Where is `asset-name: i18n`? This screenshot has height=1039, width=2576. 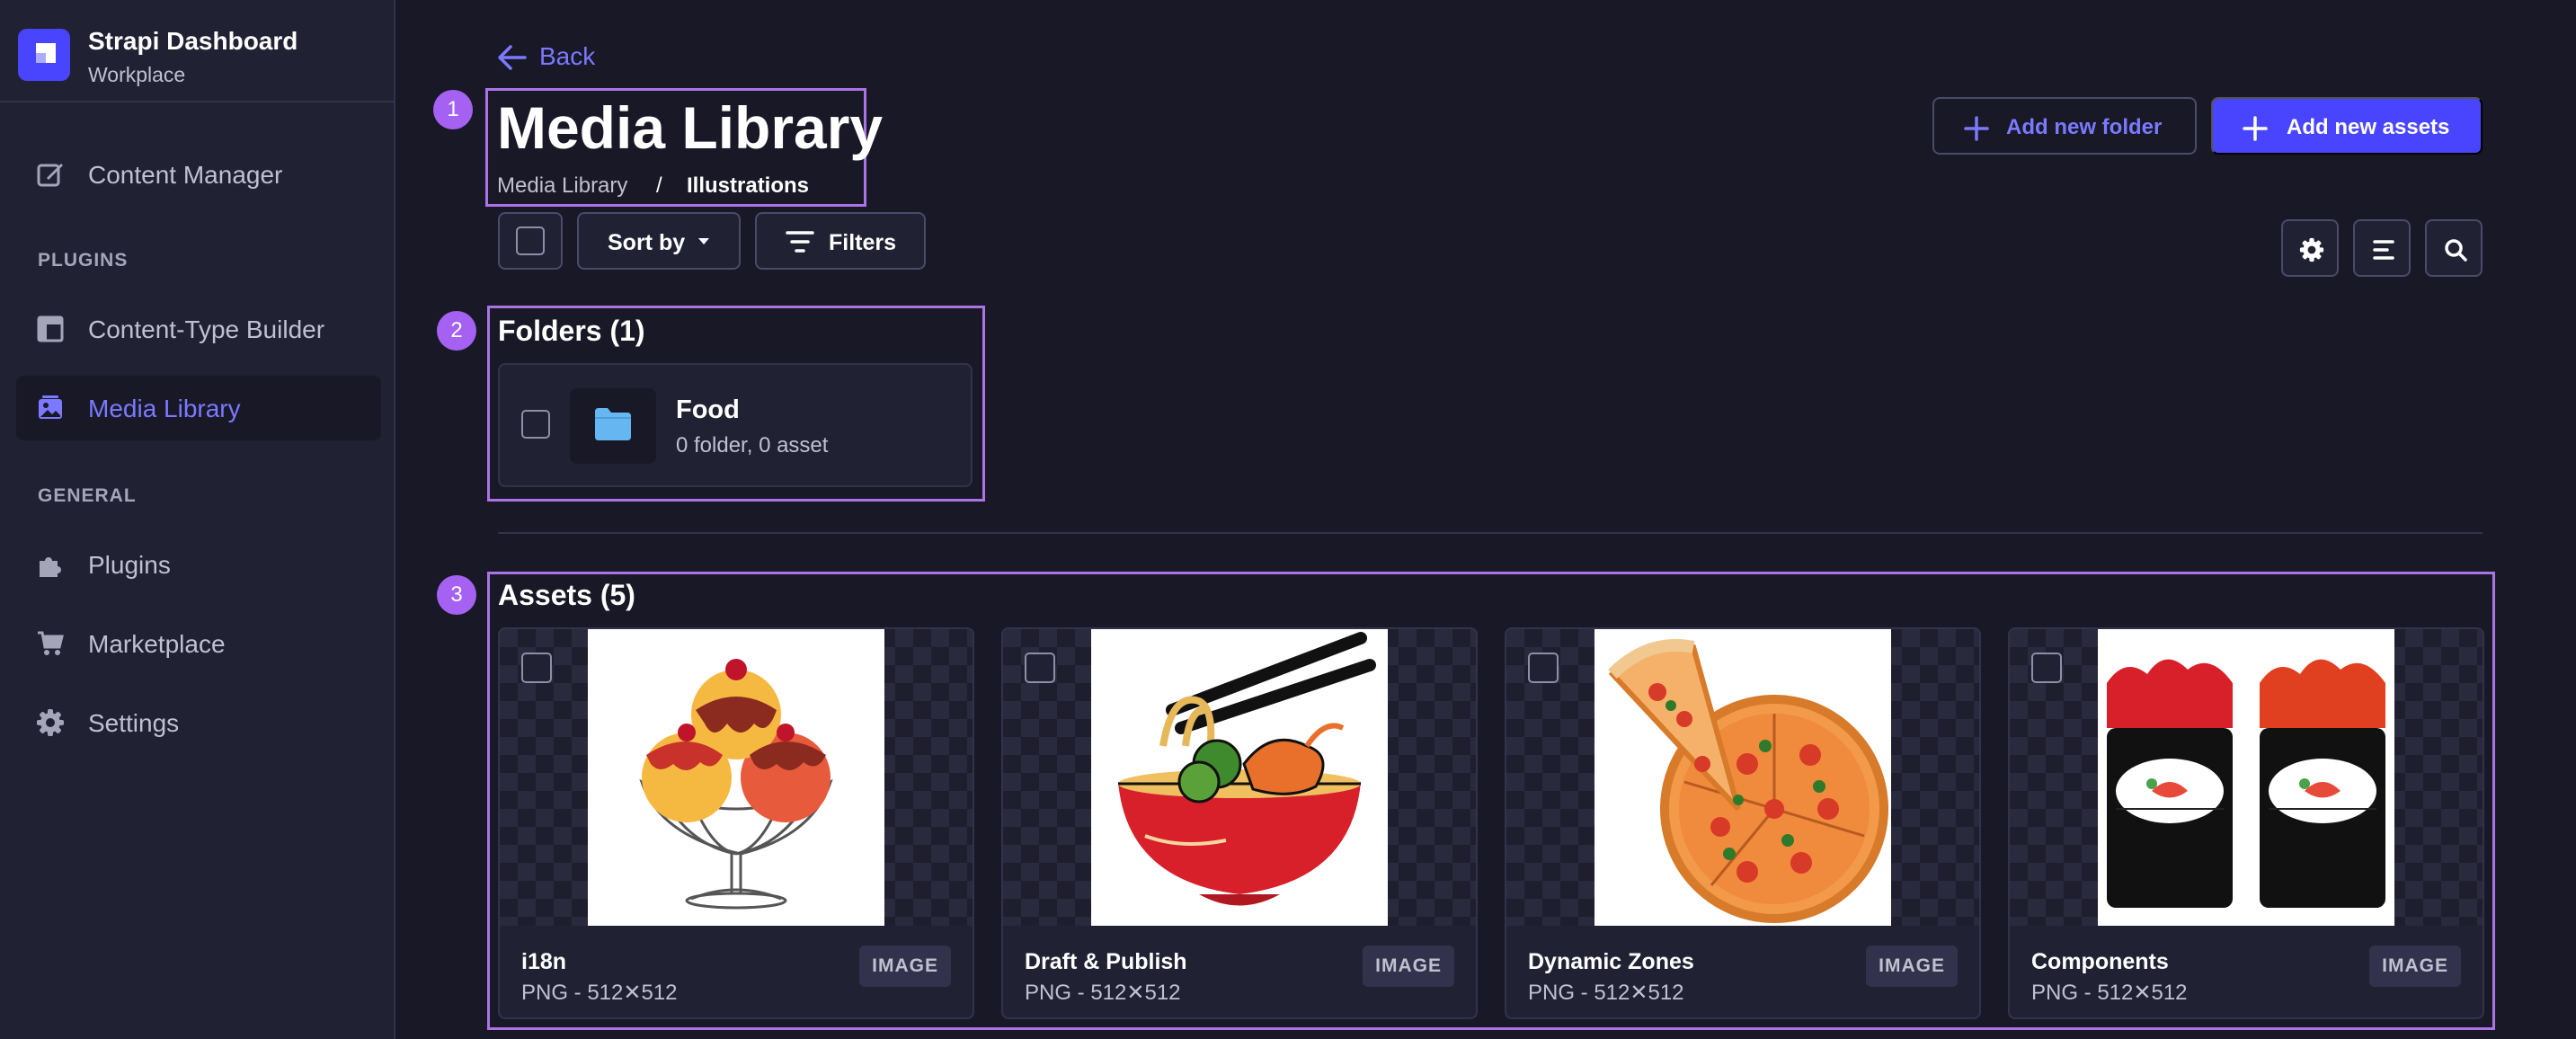
asset-name: i18n is located at coordinates (544, 961).